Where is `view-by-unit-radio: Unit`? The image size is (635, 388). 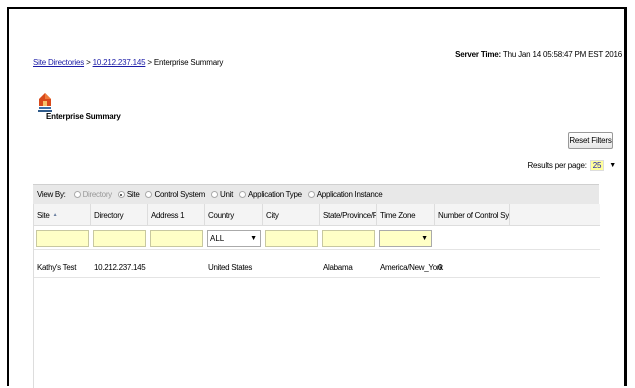 view-by-unit-radio: Unit is located at coordinates (221, 194).